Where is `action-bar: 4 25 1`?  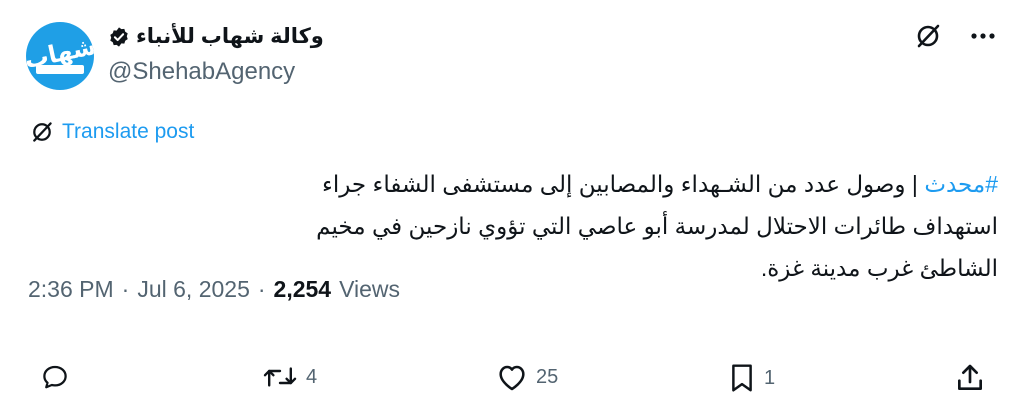
action-bar: 4 25 1 is located at coordinates (512, 378).